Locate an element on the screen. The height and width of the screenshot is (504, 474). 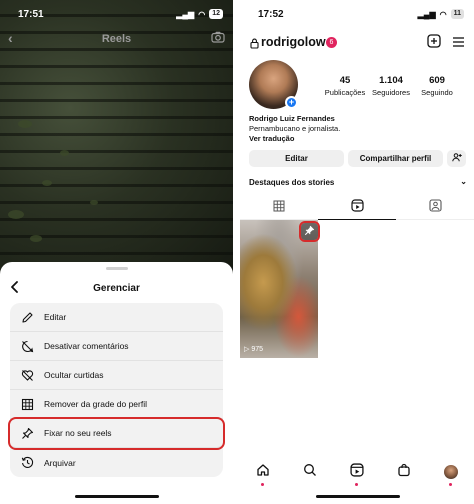
nav-home is located at coordinates (263, 473).